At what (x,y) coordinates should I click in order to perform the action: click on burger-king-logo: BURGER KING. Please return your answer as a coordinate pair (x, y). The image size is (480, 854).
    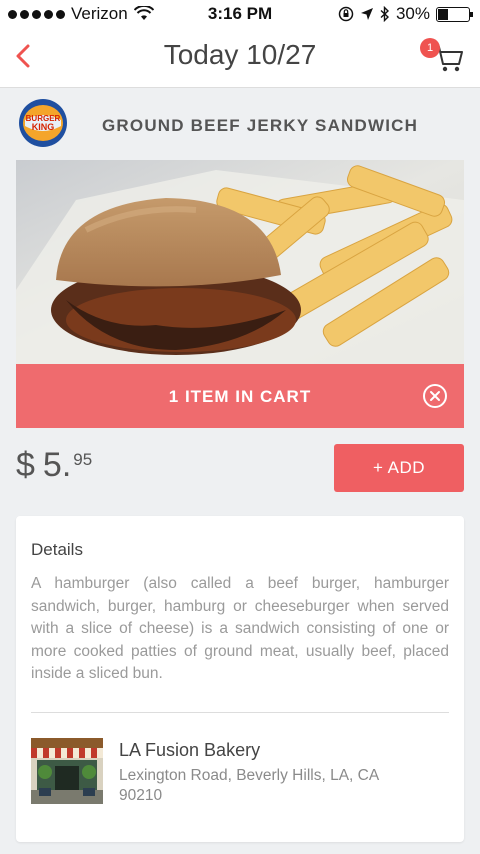
    Looking at the image, I should click on (43, 123).